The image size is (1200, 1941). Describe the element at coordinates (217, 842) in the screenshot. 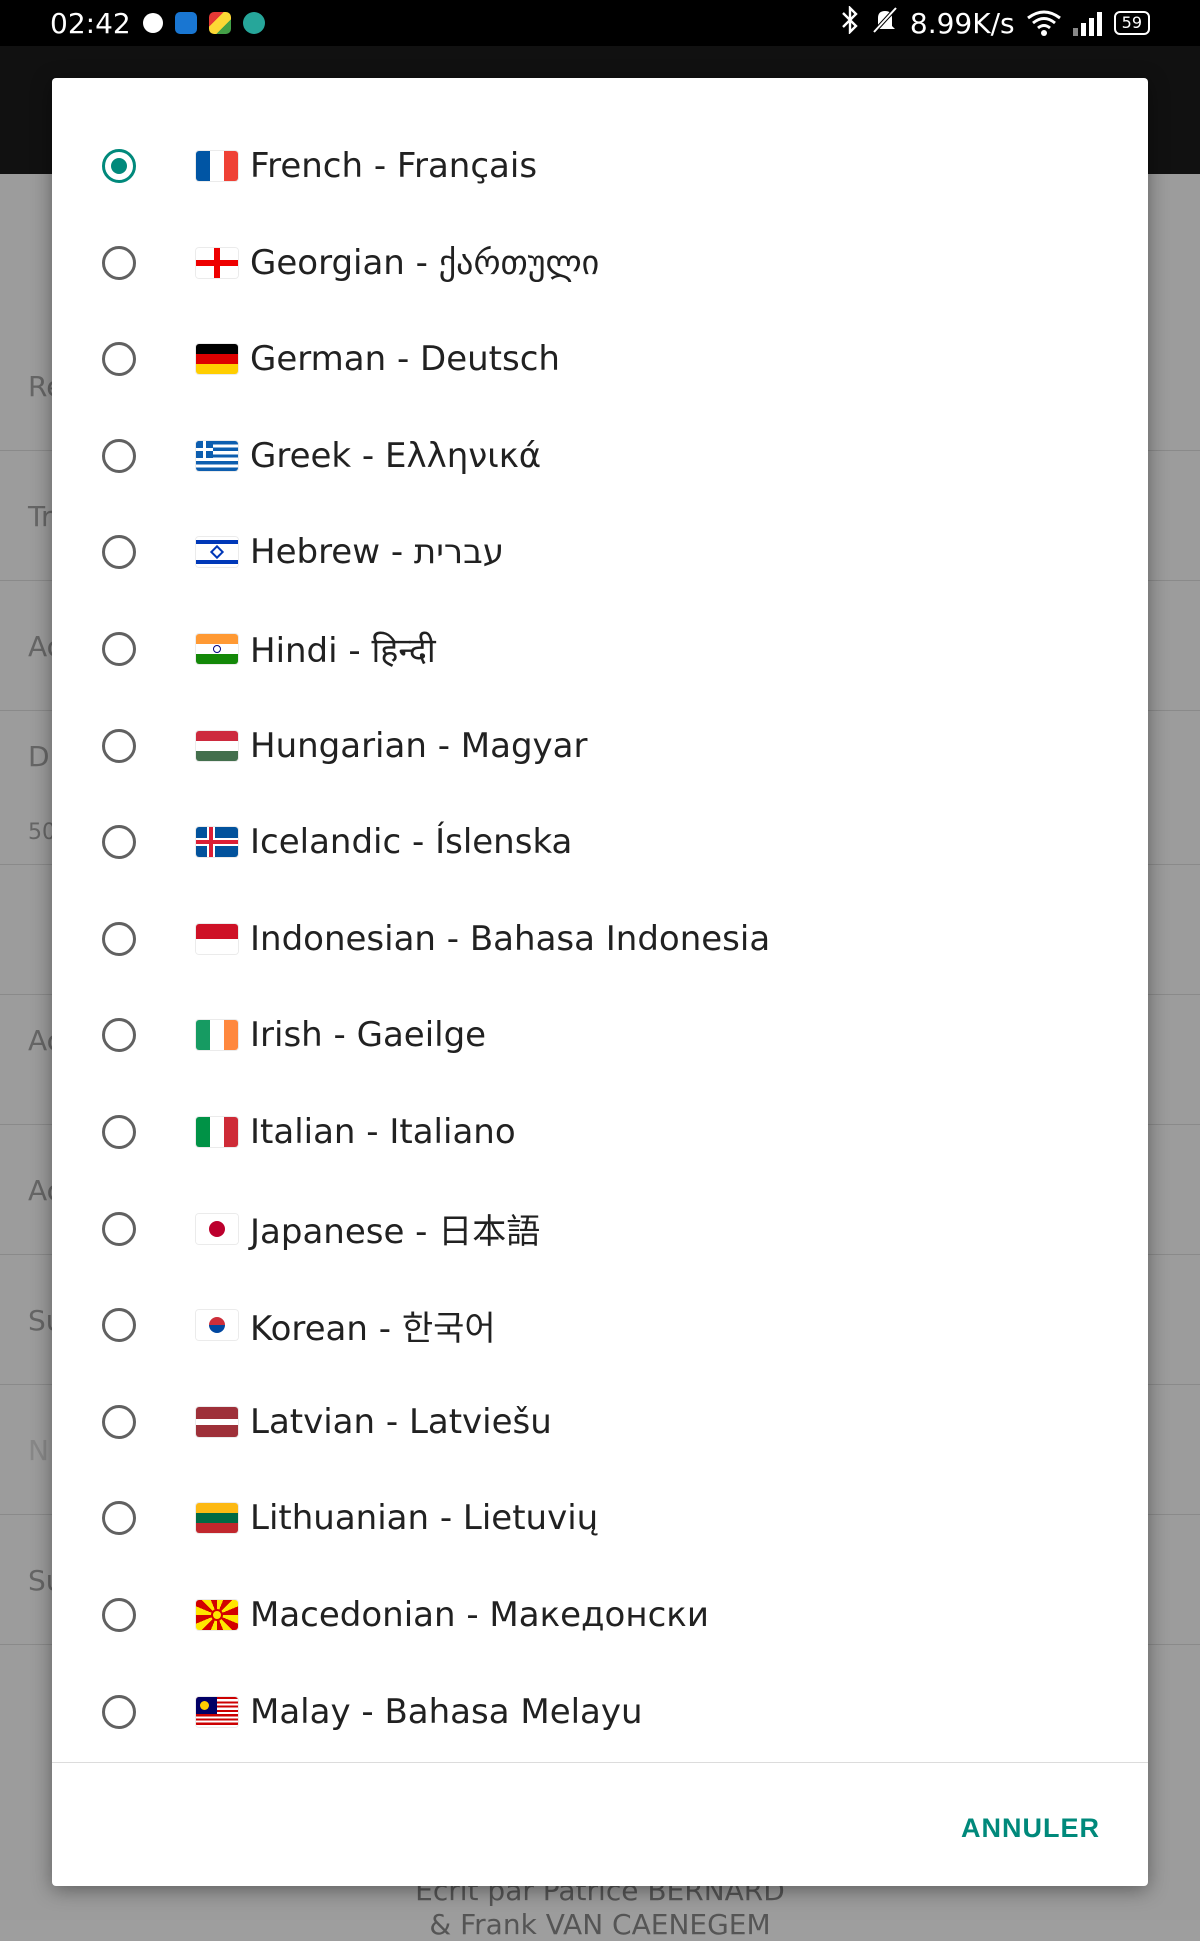

I see `flag-is-icon` at that location.